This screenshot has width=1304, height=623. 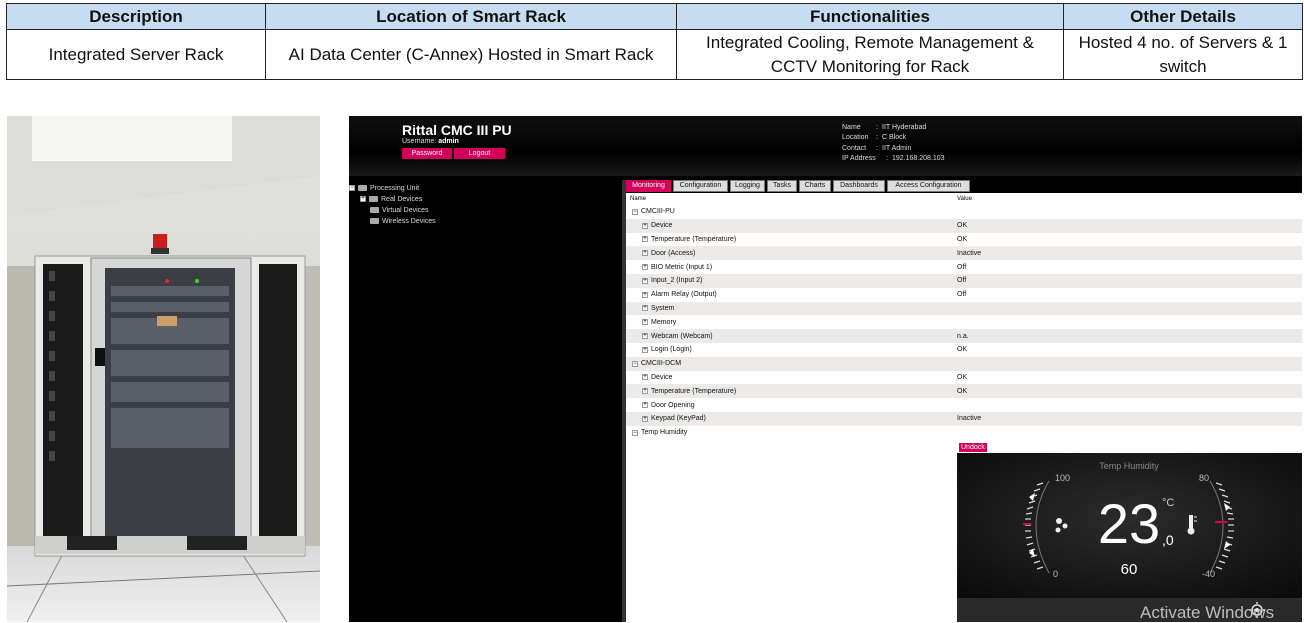 I want to click on table-row: + Webcam (Webcam) n.a., so click(x=964, y=336).